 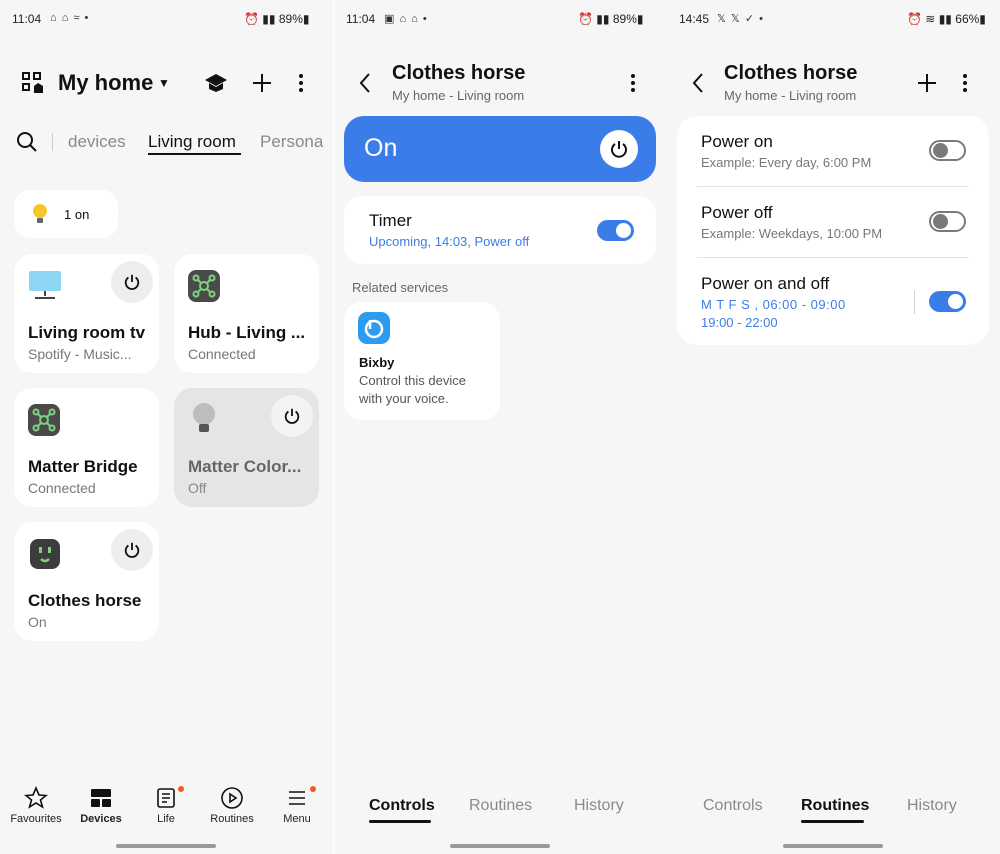 What do you see at coordinates (946, 19) in the screenshot?
I see `status-right: ⏰ ≋ ▮▮ 66%▮` at bounding box center [946, 19].